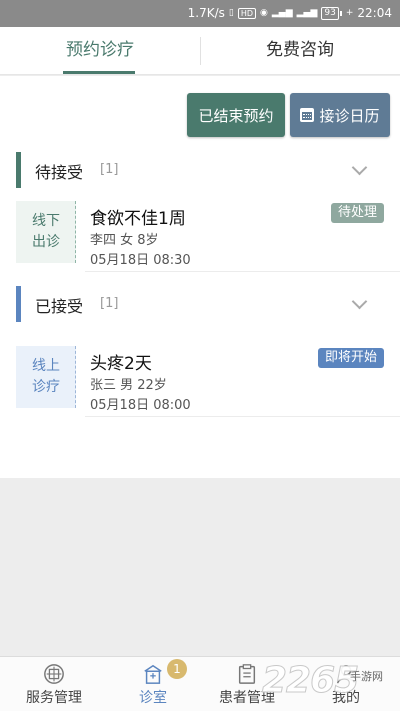 The image size is (400, 711). Describe the element at coordinates (231, 12) in the screenshot. I see `vibrate-icon: ▯` at that location.